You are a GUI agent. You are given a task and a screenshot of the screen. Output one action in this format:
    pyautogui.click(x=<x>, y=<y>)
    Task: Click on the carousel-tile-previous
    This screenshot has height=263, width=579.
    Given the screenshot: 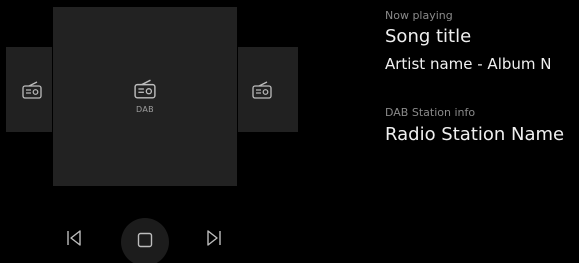 What is the action you would take?
    pyautogui.click(x=29, y=89)
    